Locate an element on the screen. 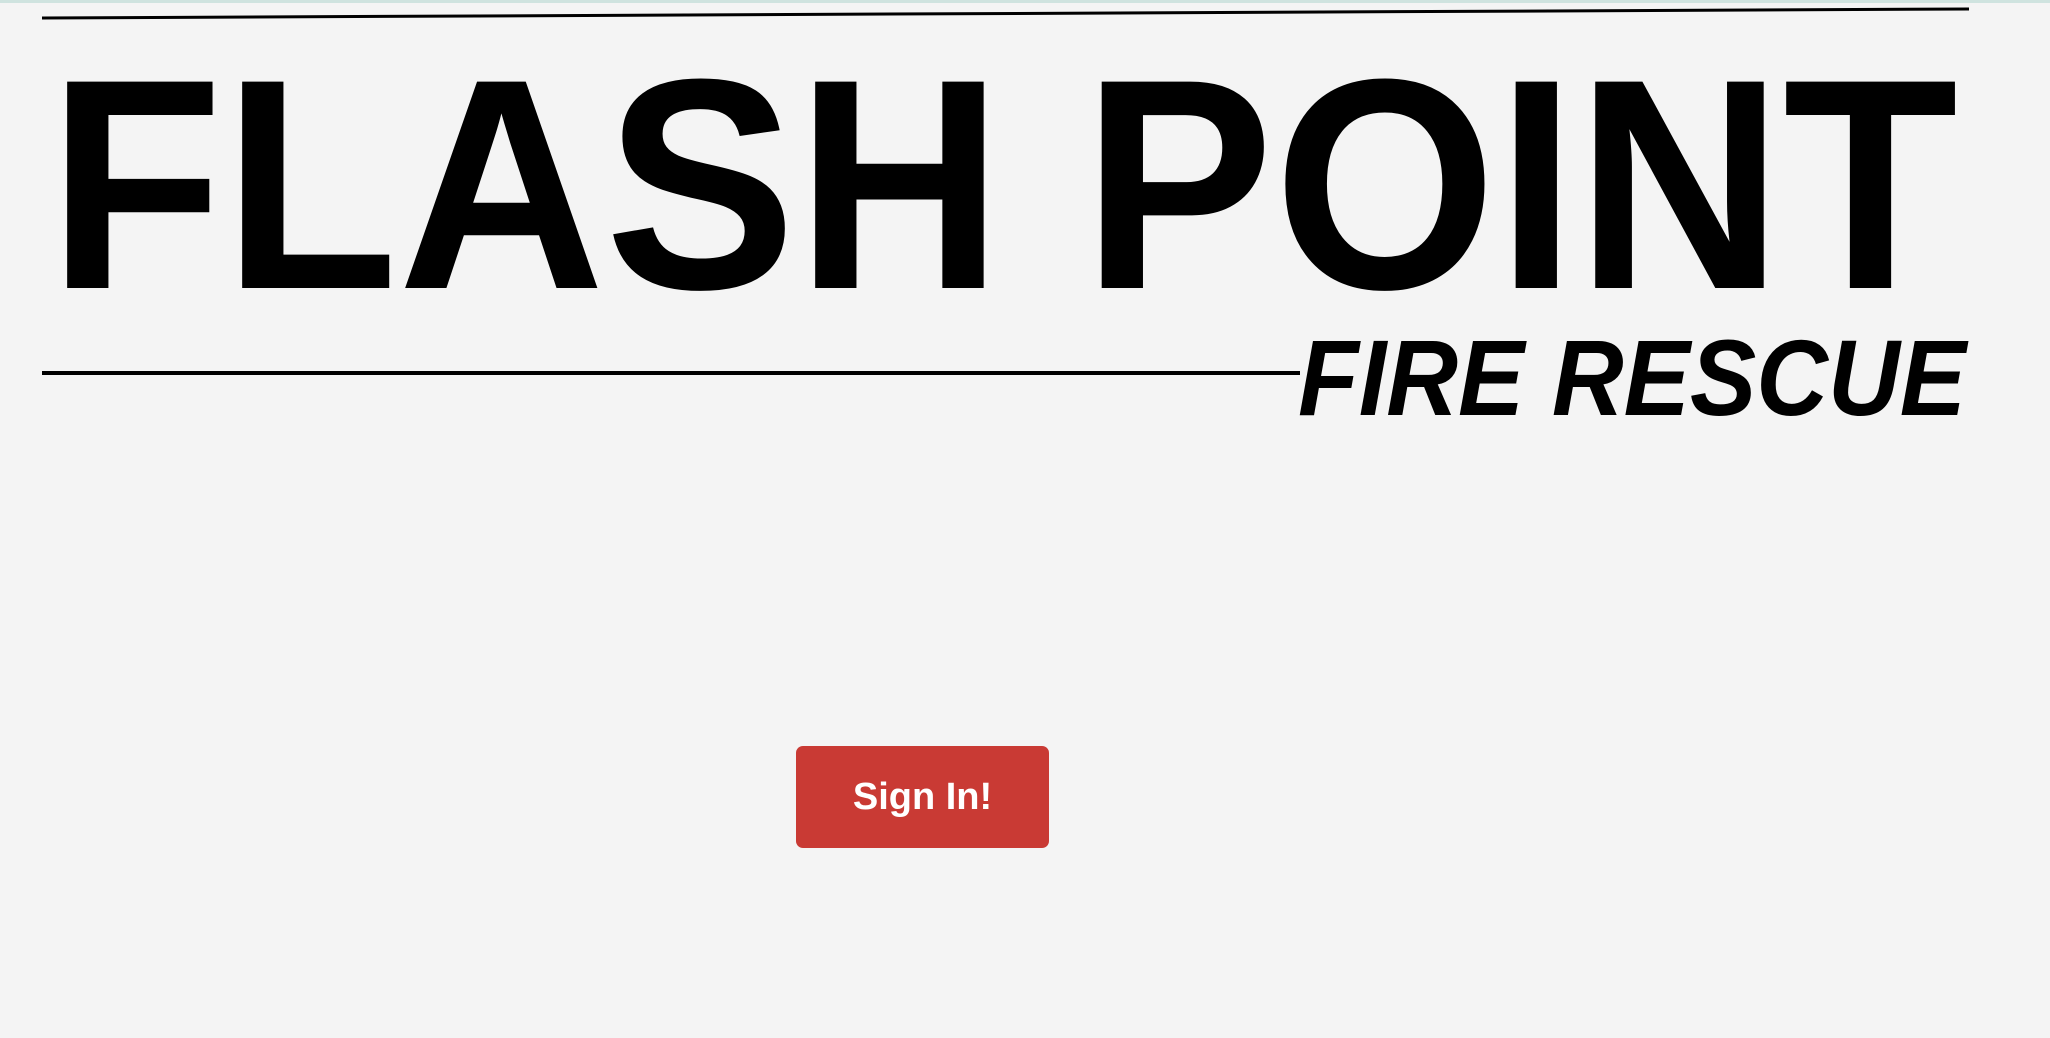  sign-in-button: Sign In! is located at coordinates (922, 797).